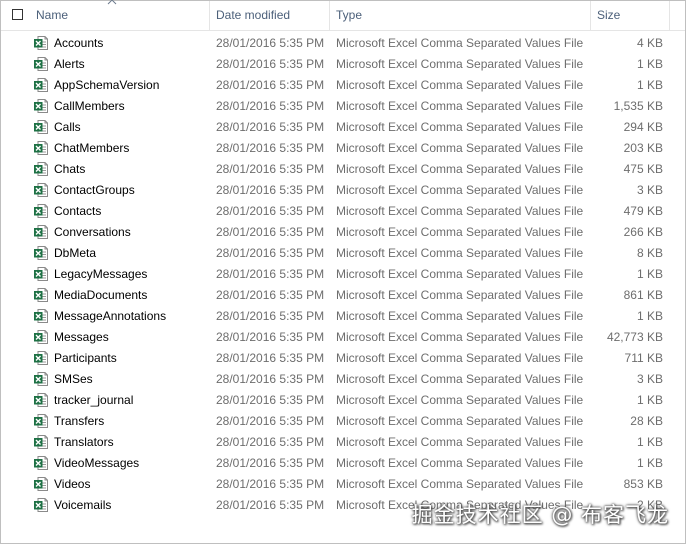  What do you see at coordinates (120, 15) in the screenshot?
I see `header-name: Name` at bounding box center [120, 15].